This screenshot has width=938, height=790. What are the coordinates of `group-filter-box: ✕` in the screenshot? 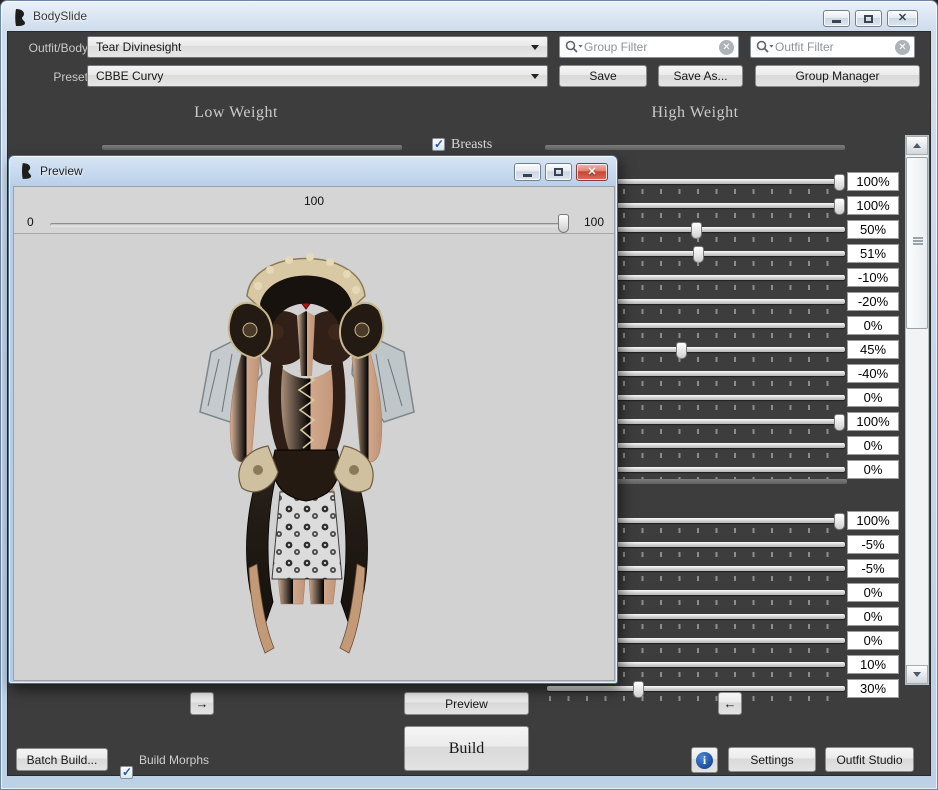 It's located at (649, 47).